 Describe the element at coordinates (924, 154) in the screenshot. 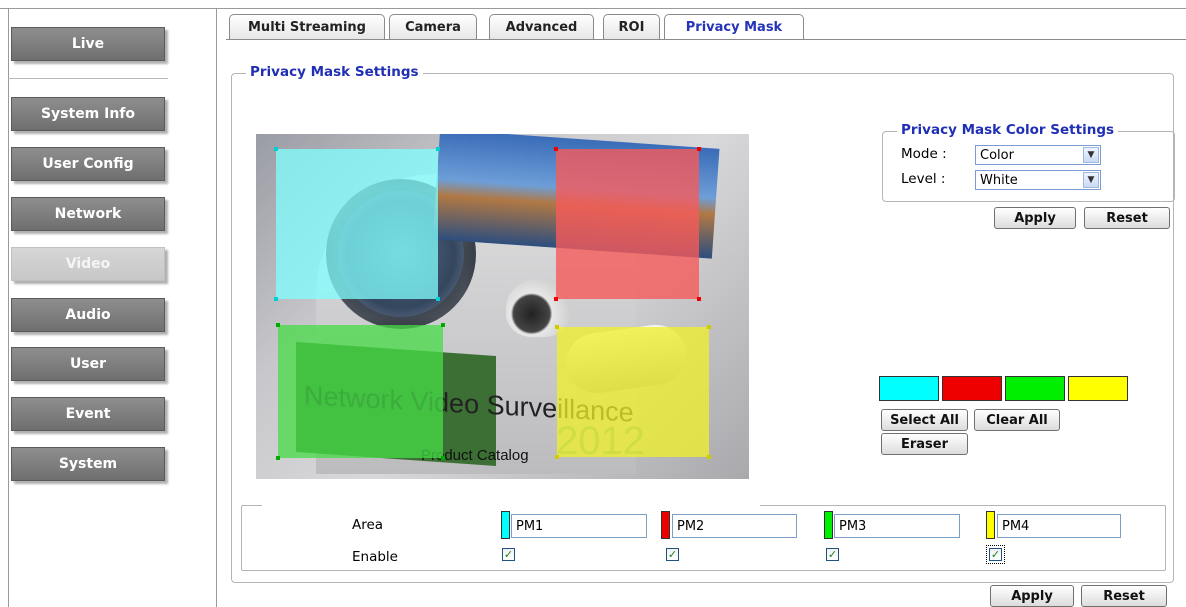

I see `mode-label: Mode :` at that location.